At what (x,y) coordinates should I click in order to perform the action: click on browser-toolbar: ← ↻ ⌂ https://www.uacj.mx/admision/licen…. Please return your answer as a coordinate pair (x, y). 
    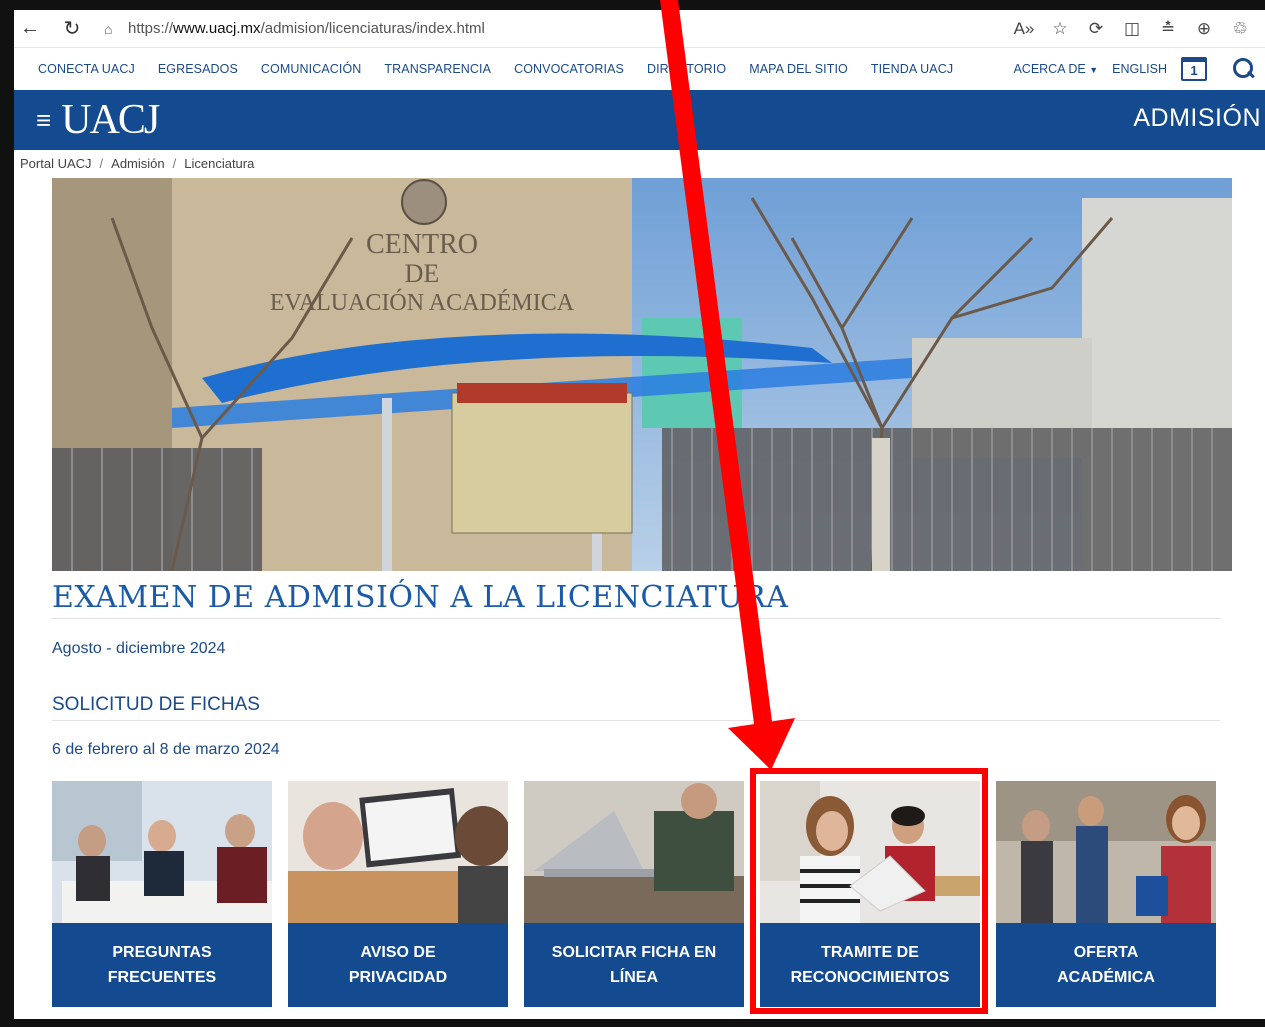
    Looking at the image, I should click on (639, 29).